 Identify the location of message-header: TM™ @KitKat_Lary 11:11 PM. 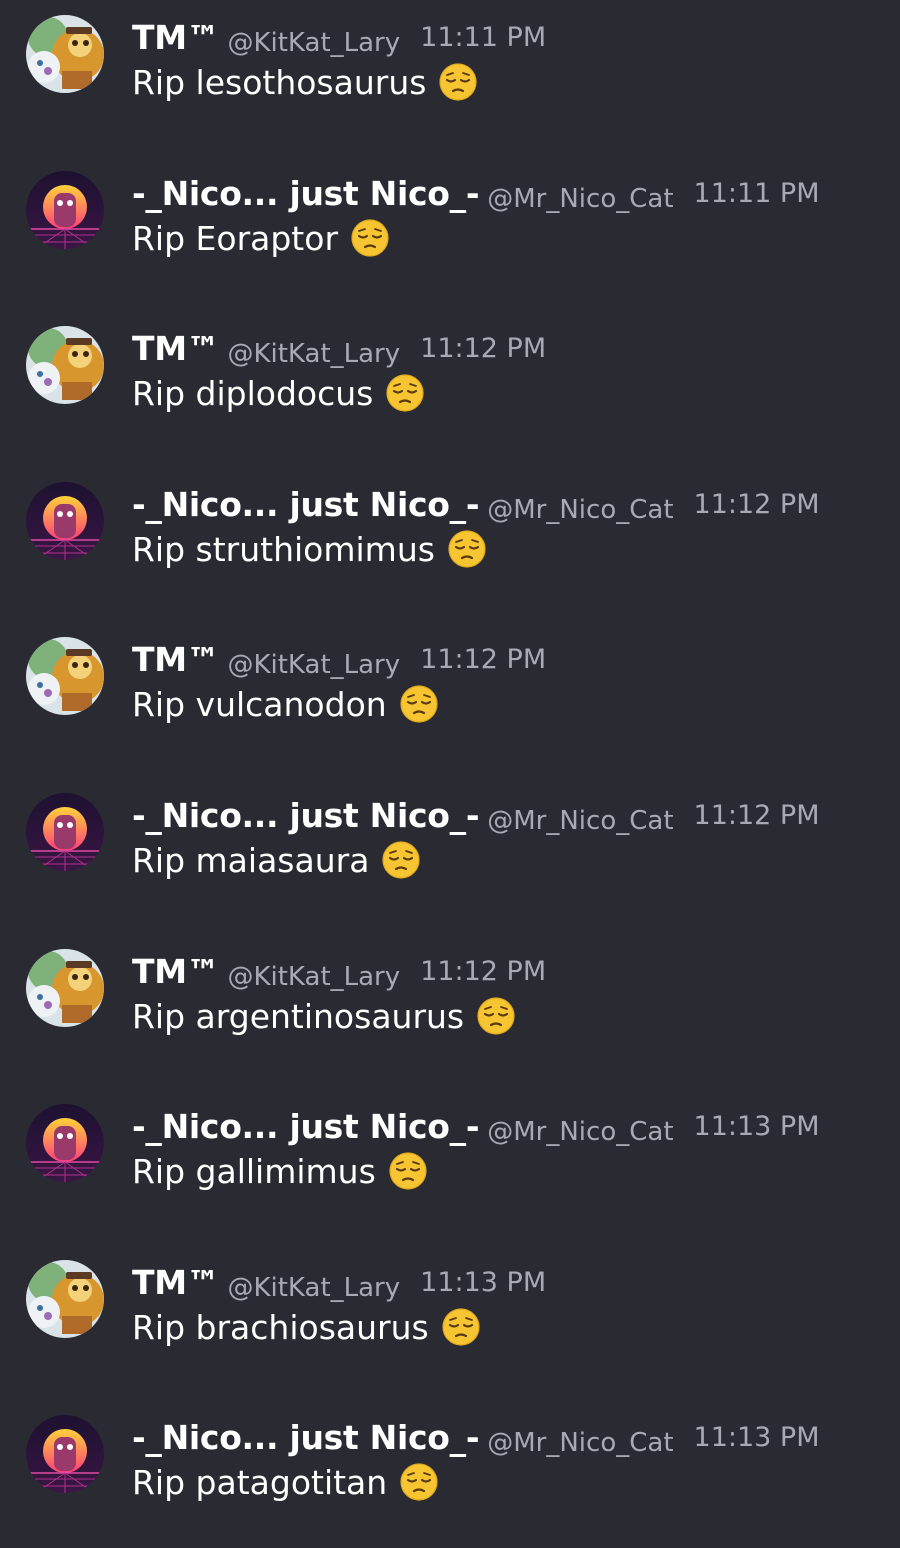
(339, 38).